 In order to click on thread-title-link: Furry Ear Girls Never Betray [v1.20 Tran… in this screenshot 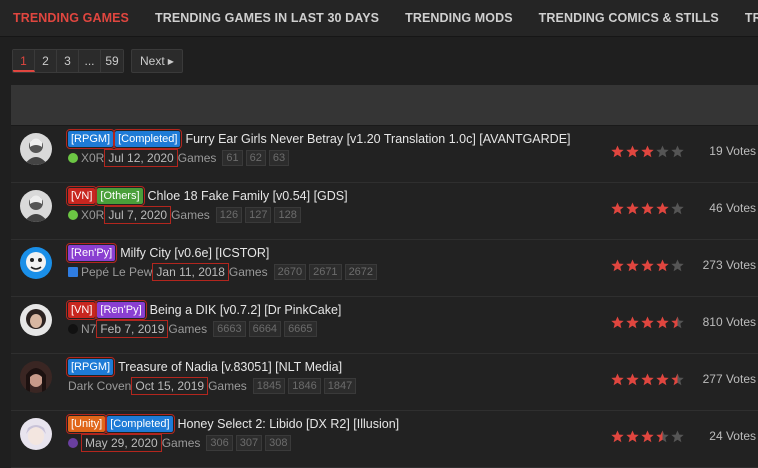, I will do `click(377, 139)`.